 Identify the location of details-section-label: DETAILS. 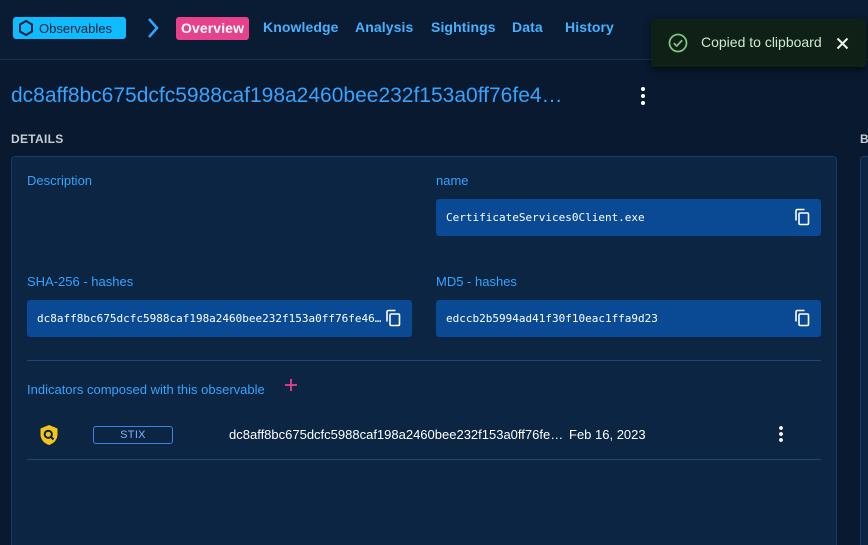
(37, 139).